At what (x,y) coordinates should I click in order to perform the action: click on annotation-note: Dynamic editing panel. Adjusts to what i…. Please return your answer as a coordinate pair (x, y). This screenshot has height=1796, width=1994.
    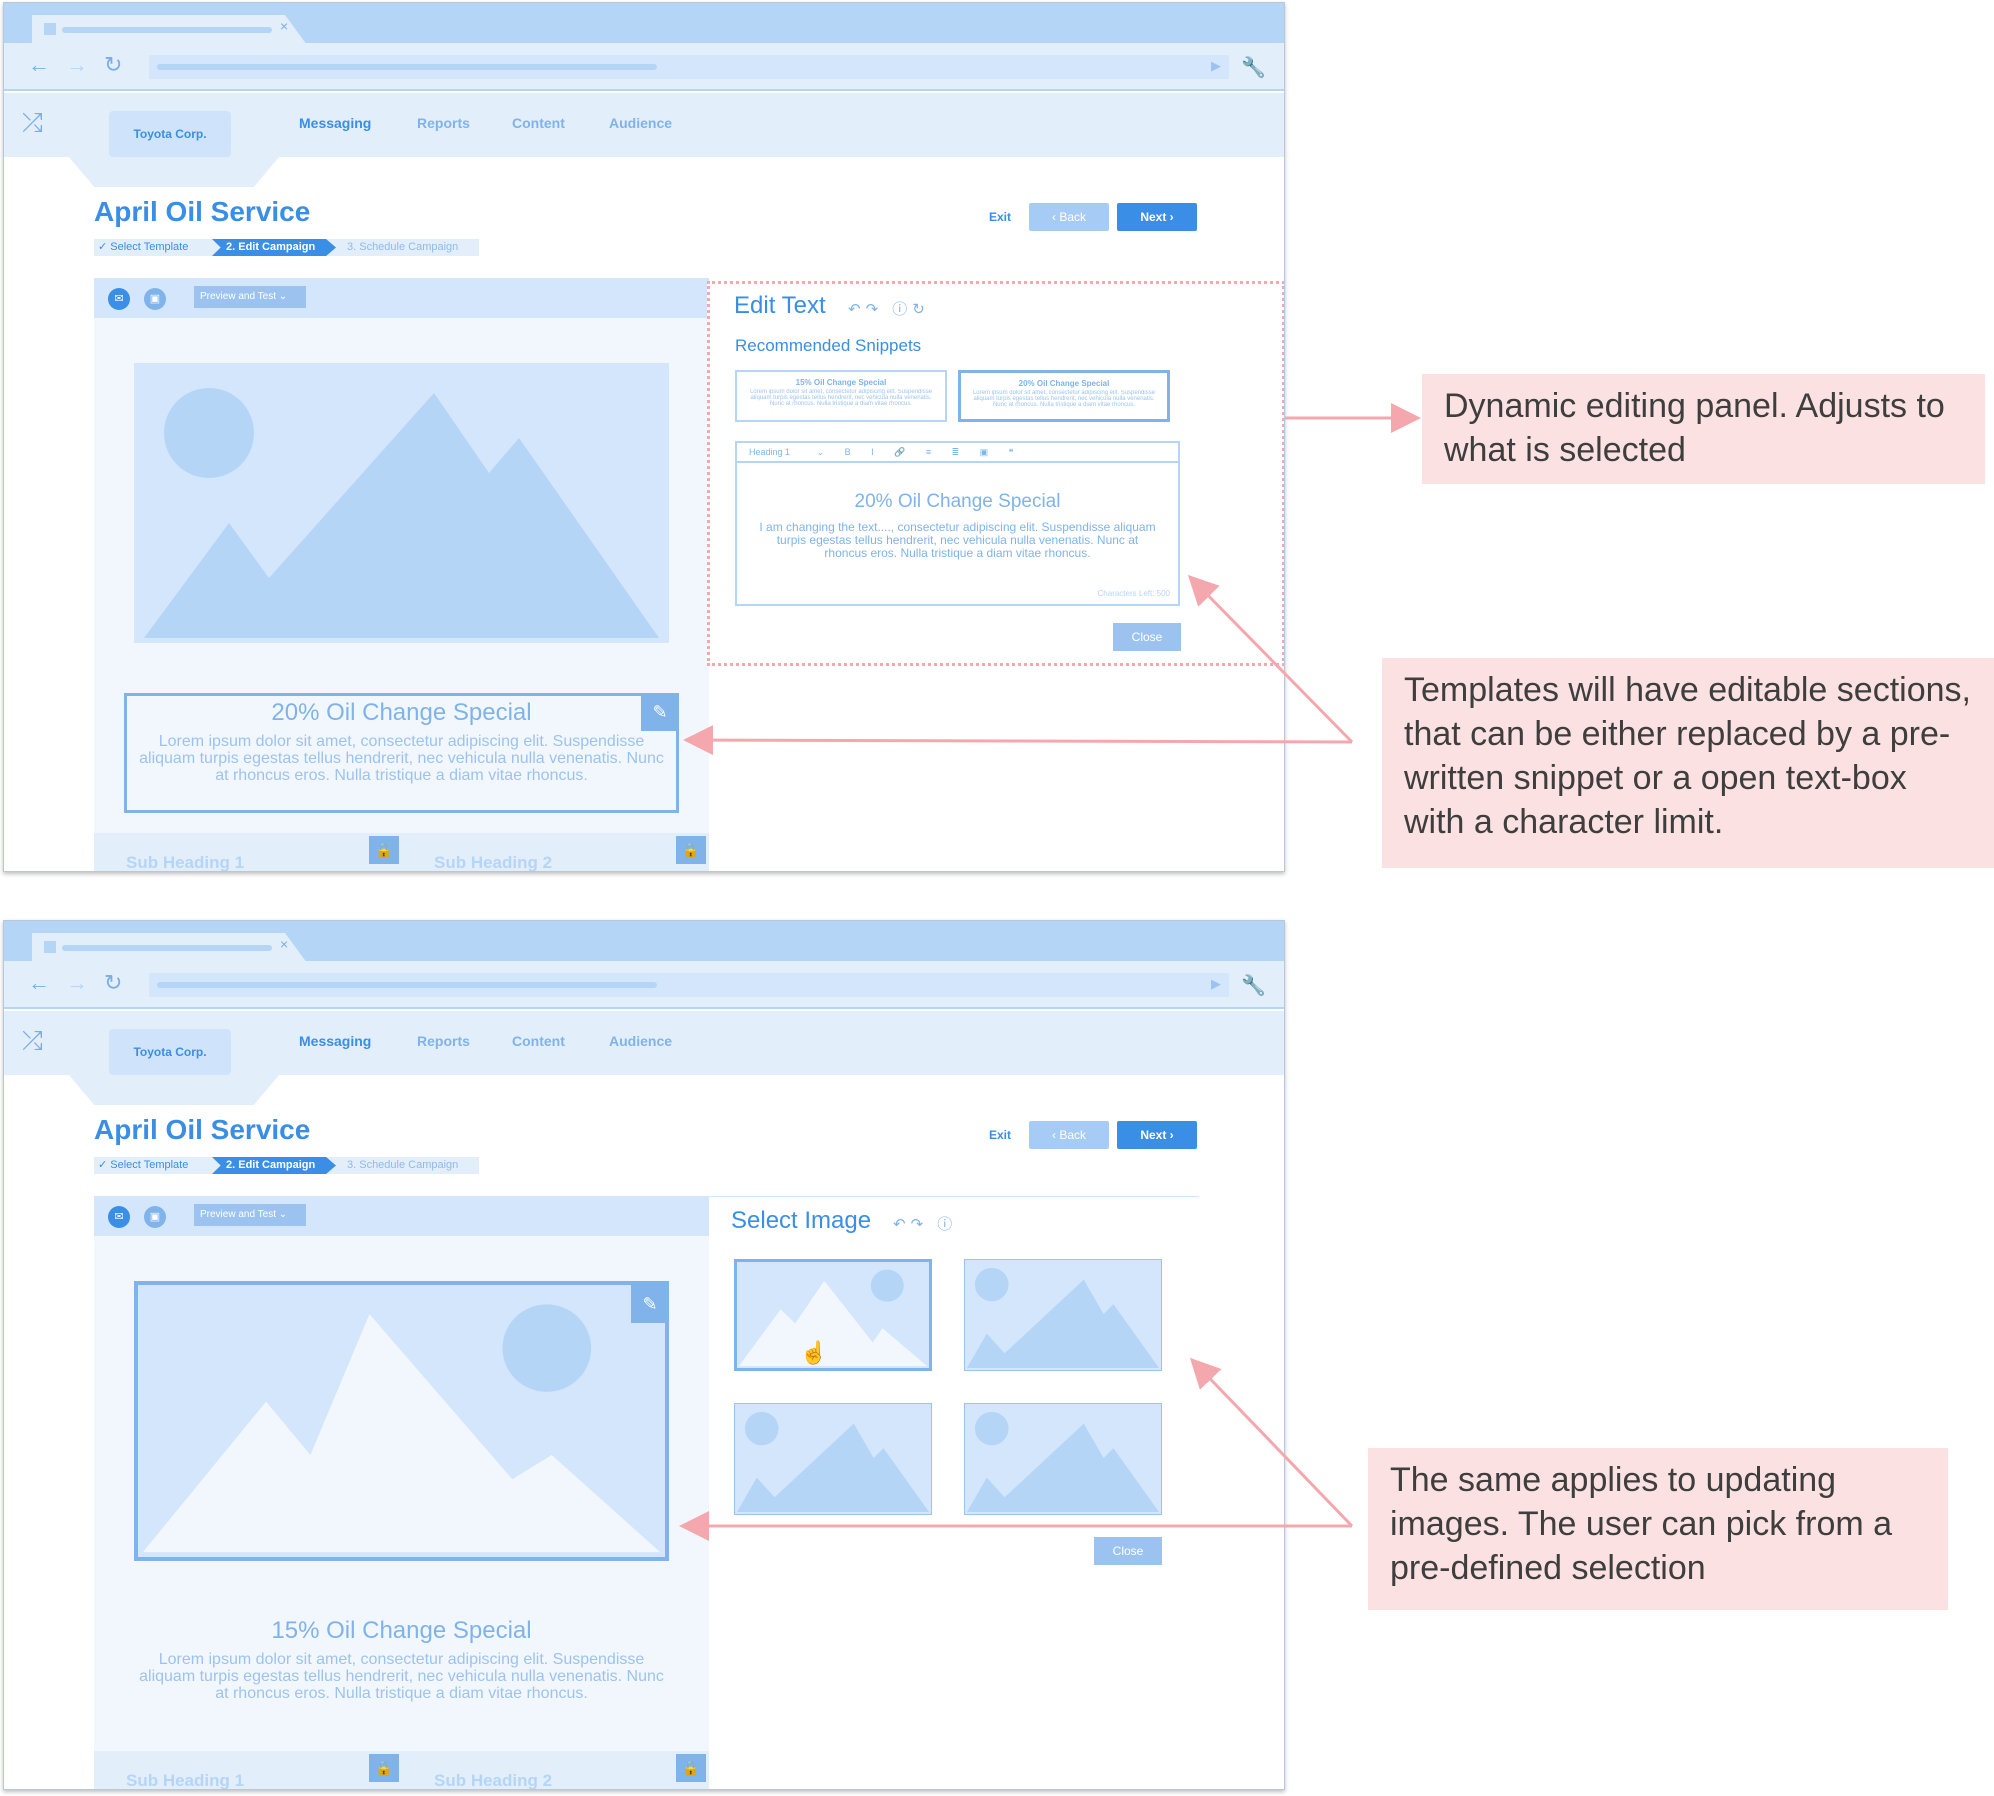
    Looking at the image, I should click on (1703, 429).